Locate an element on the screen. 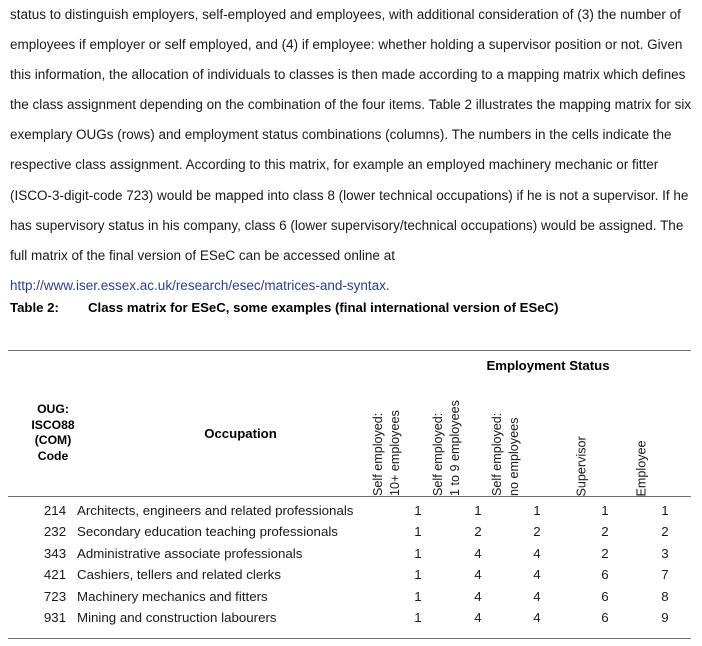 The image size is (702, 646). cell-value-self-employed-1-to-9: 2 is located at coordinates (478, 532).